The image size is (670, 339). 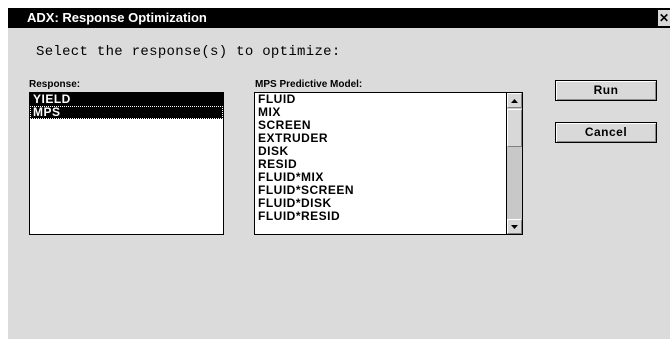 I want to click on list-item: FLUID*RESID, so click(x=388, y=216).